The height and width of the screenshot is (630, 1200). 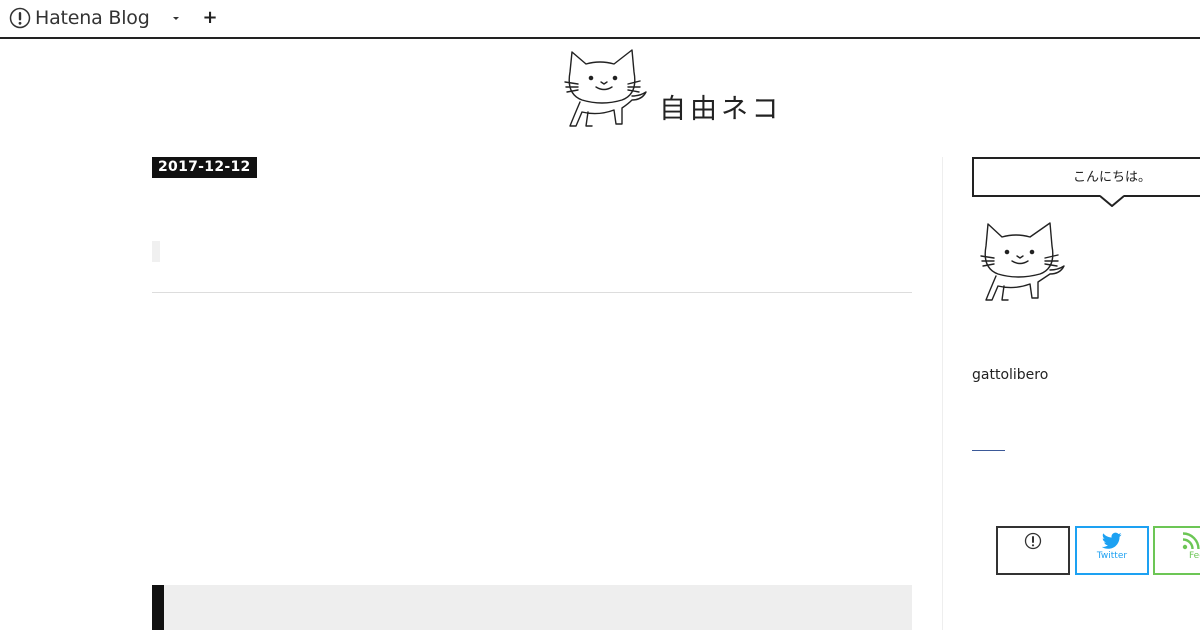 What do you see at coordinates (988, 450) in the screenshot?
I see `profile-link` at bounding box center [988, 450].